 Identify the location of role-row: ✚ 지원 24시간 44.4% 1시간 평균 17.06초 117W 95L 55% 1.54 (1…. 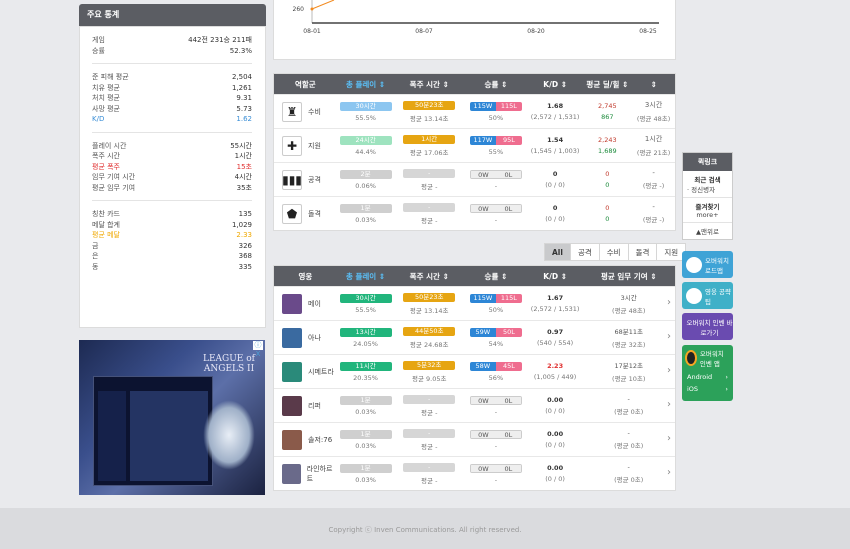
(474, 145).